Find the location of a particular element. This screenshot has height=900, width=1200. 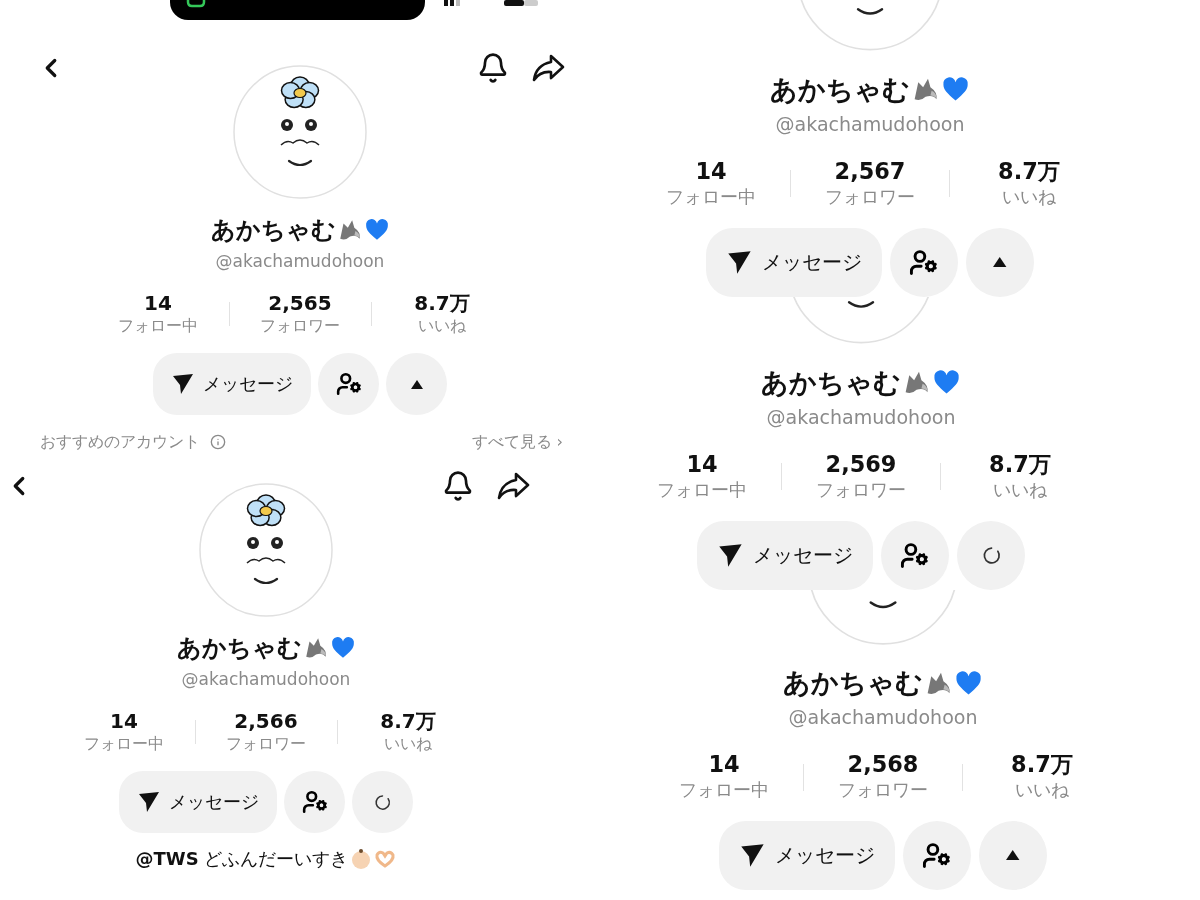

bio-text: @TWS どふんだーいすき is located at coordinates (242, 859).